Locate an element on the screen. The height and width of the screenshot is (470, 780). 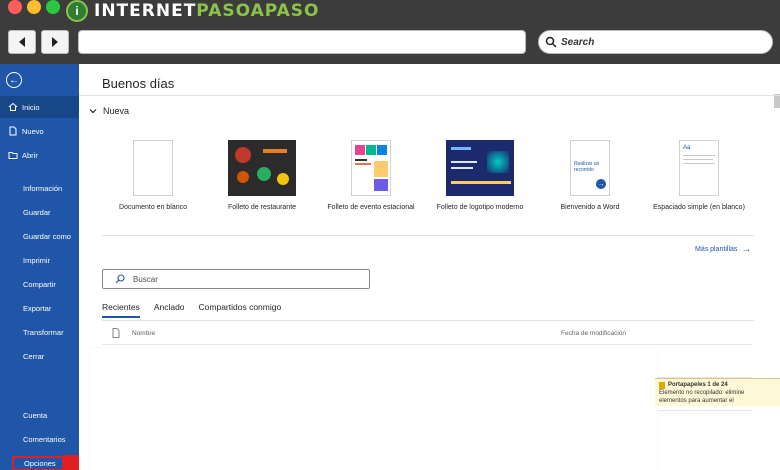
sidebar-item-label: Comentarios is located at coordinates (44, 439).